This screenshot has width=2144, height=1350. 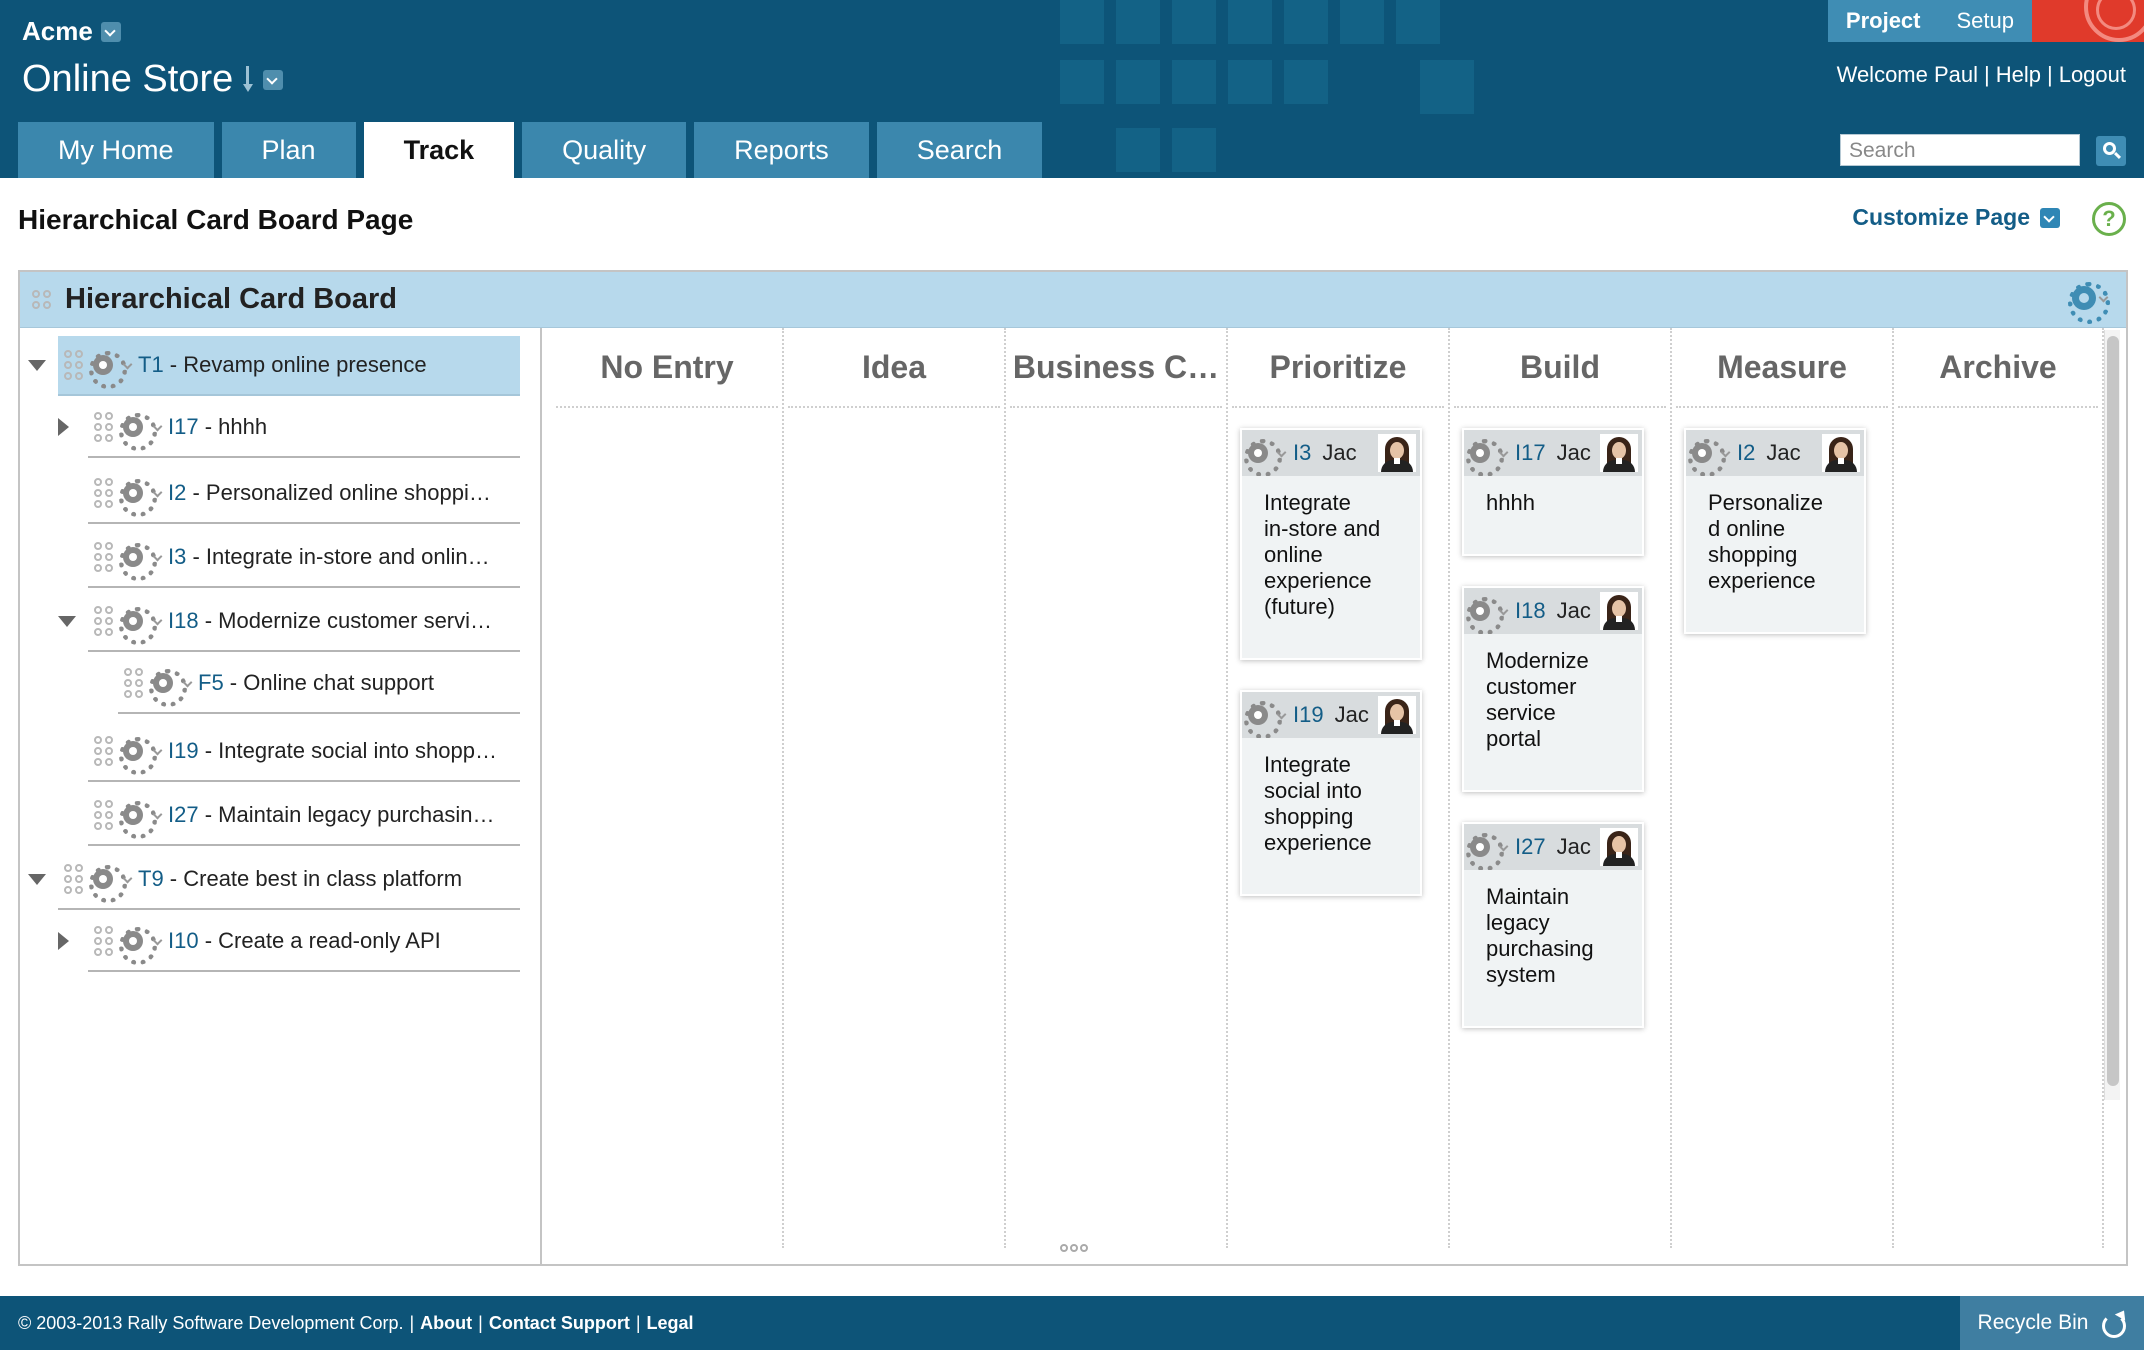 I want to click on tree-item-id: I17, so click(x=183, y=427).